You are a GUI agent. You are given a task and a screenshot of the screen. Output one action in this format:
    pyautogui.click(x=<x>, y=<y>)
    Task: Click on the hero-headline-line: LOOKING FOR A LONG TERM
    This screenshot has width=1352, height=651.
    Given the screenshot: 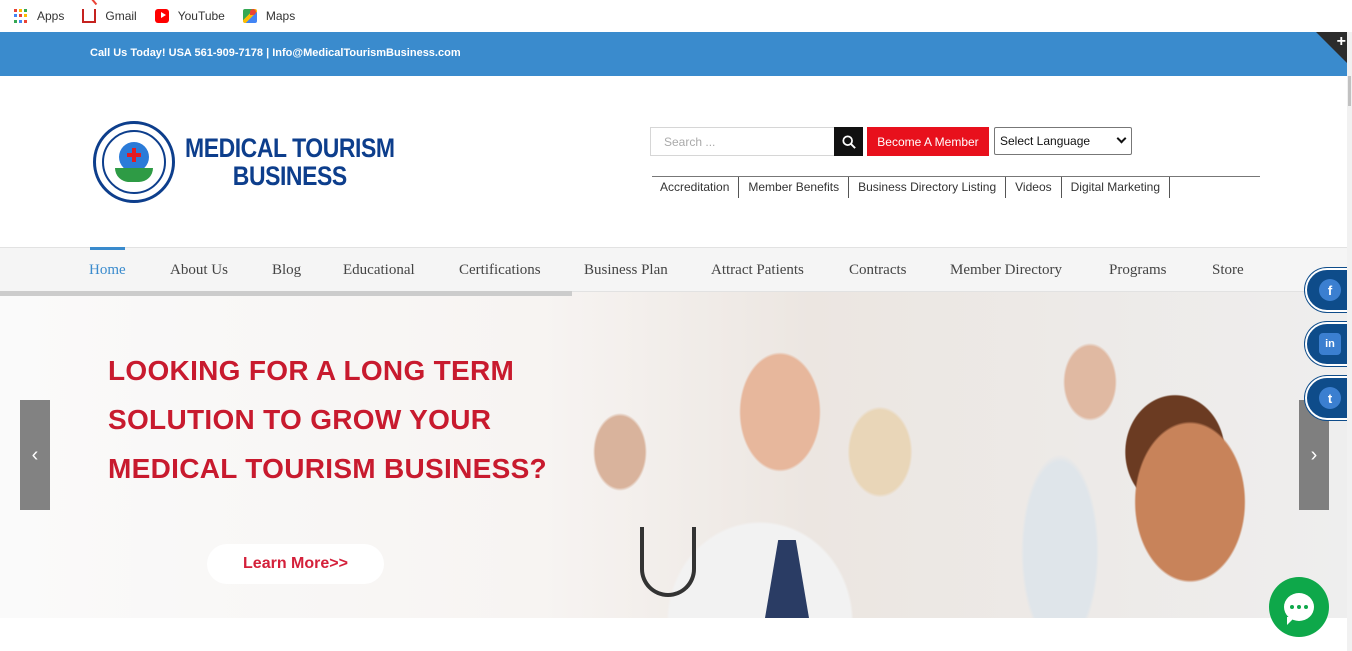 What is the action you would take?
    pyautogui.click(x=311, y=370)
    